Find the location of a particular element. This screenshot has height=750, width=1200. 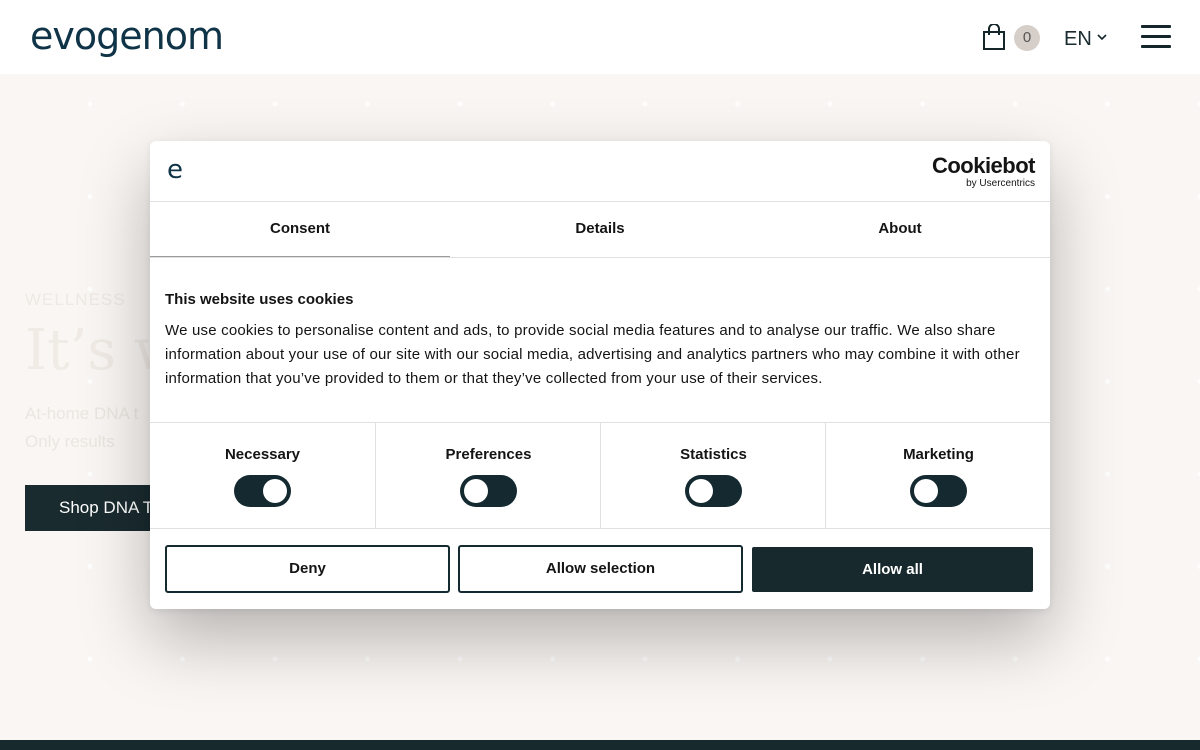

toggle-label: Necessary is located at coordinates (262, 454).